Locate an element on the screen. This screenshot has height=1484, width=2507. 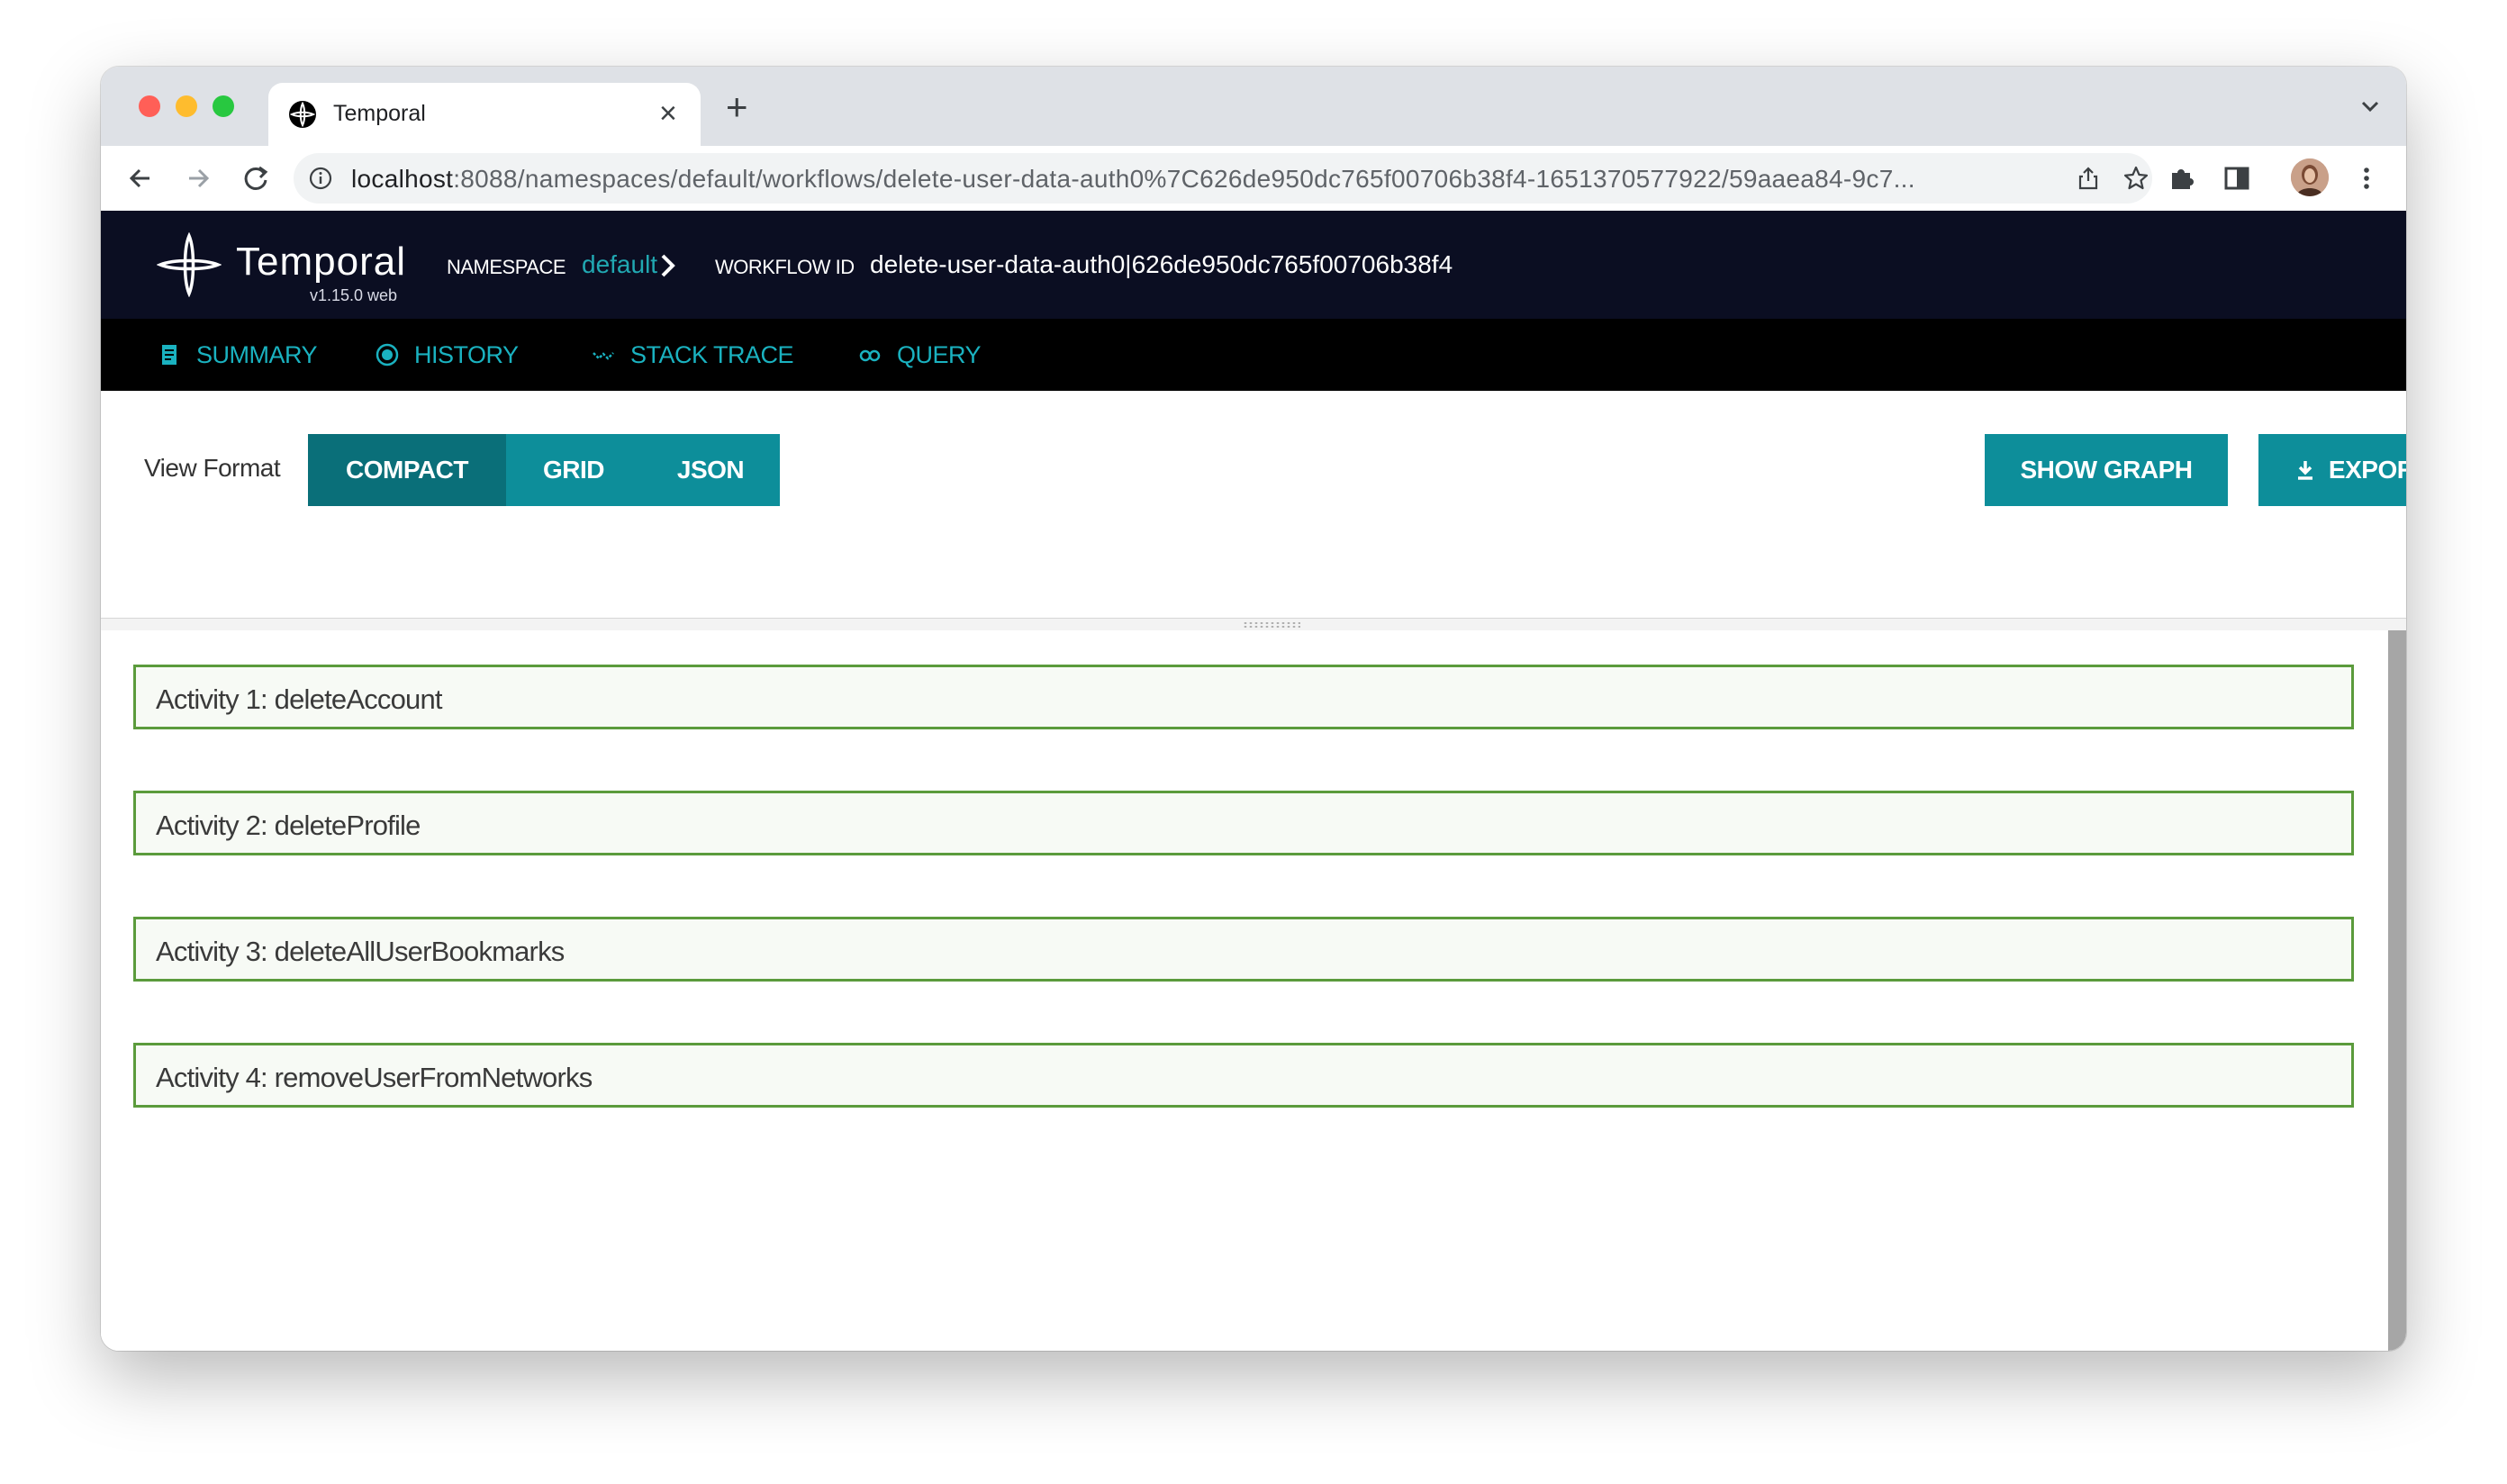
back-icon is located at coordinates (140, 178).